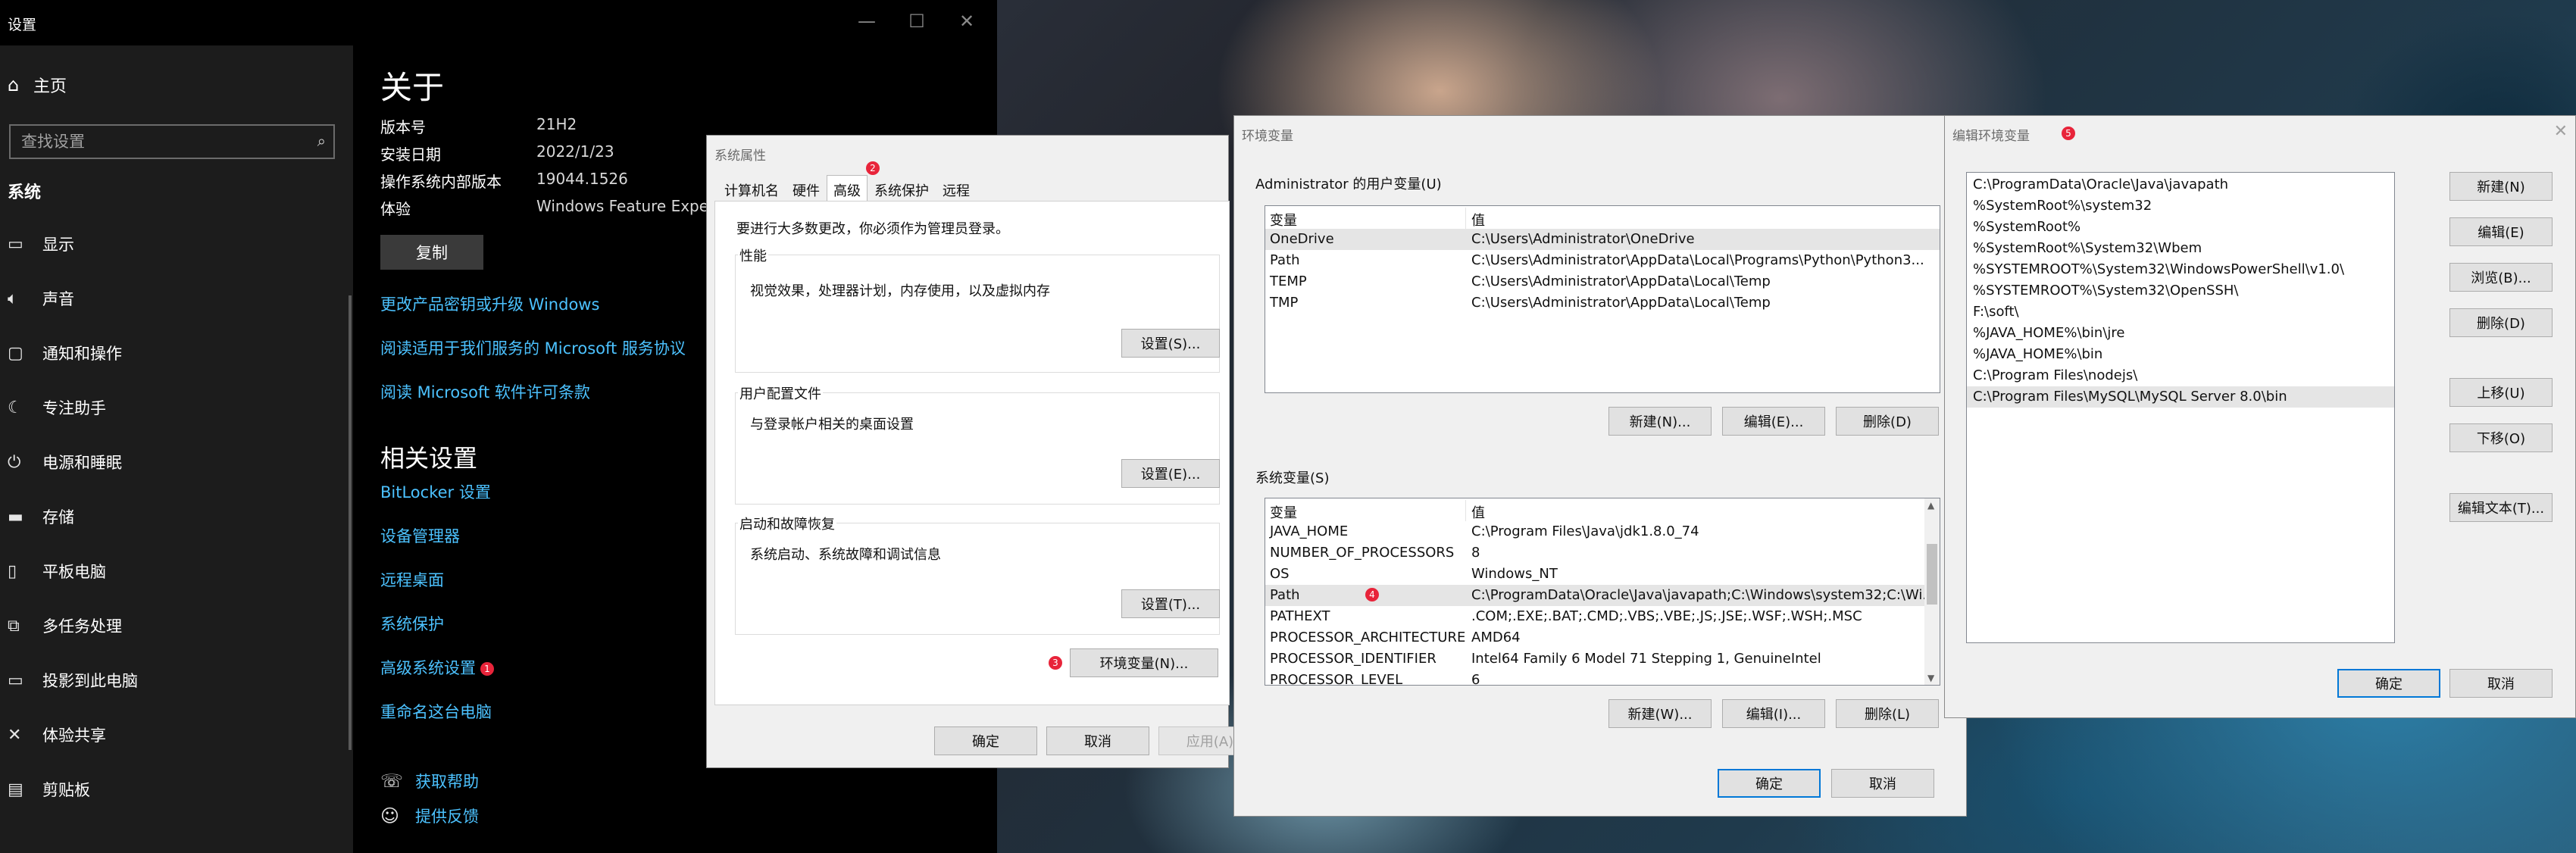  I want to click on spec-value: 21H2, so click(556, 124).